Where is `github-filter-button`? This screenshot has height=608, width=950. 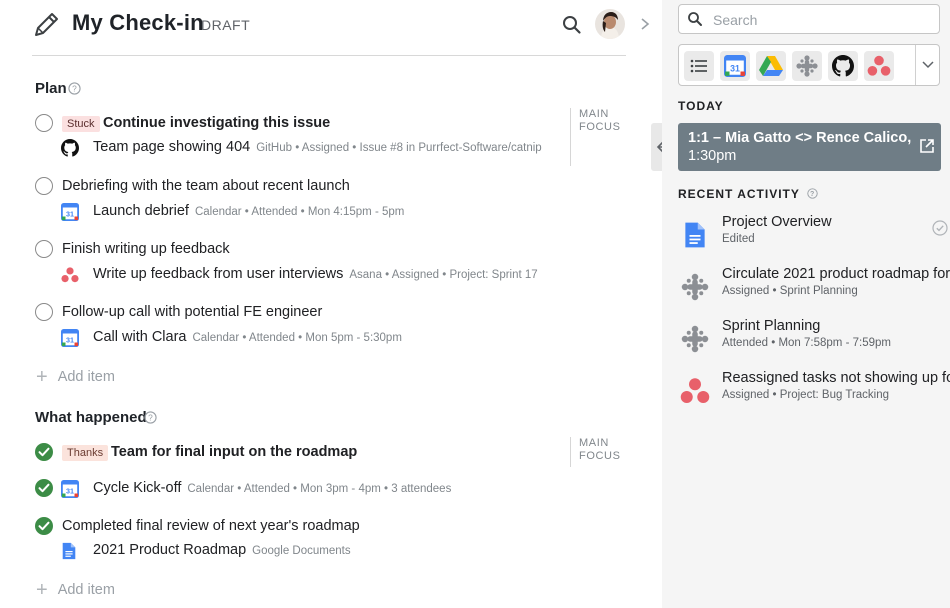 github-filter-button is located at coordinates (843, 66).